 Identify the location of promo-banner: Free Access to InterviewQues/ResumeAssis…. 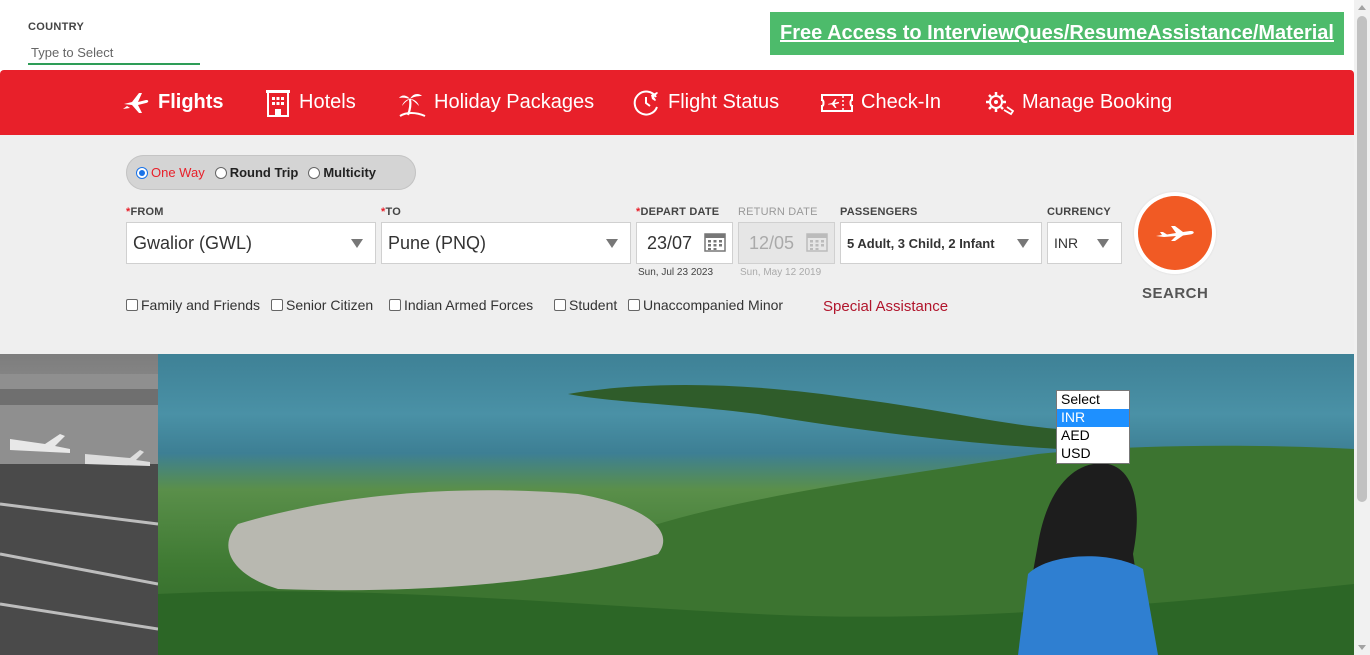
(1057, 33).